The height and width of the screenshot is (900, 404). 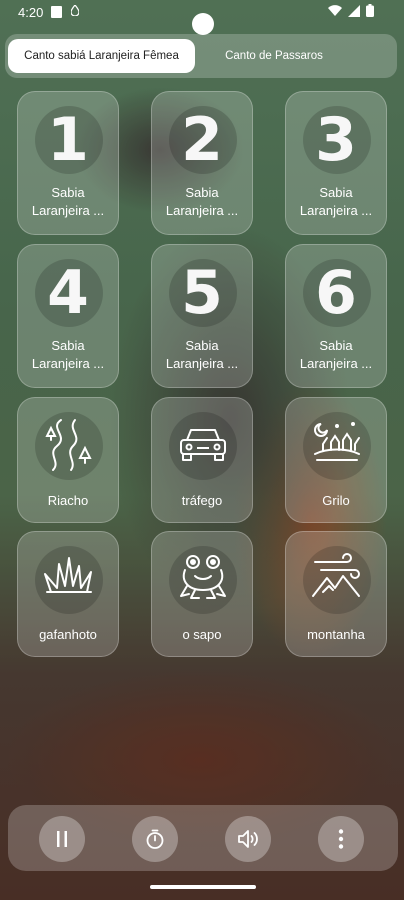 I want to click on pause-button, so click(x=62, y=839).